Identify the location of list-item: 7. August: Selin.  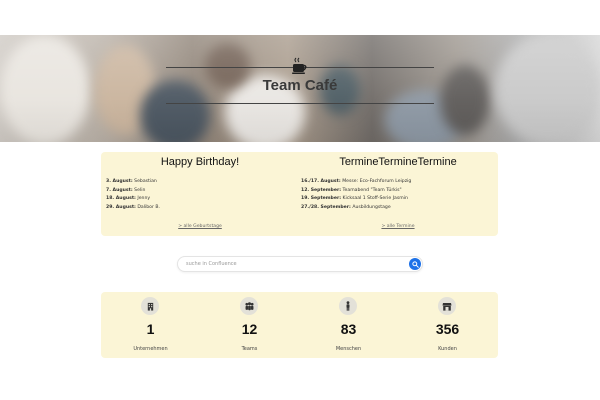
(126, 190).